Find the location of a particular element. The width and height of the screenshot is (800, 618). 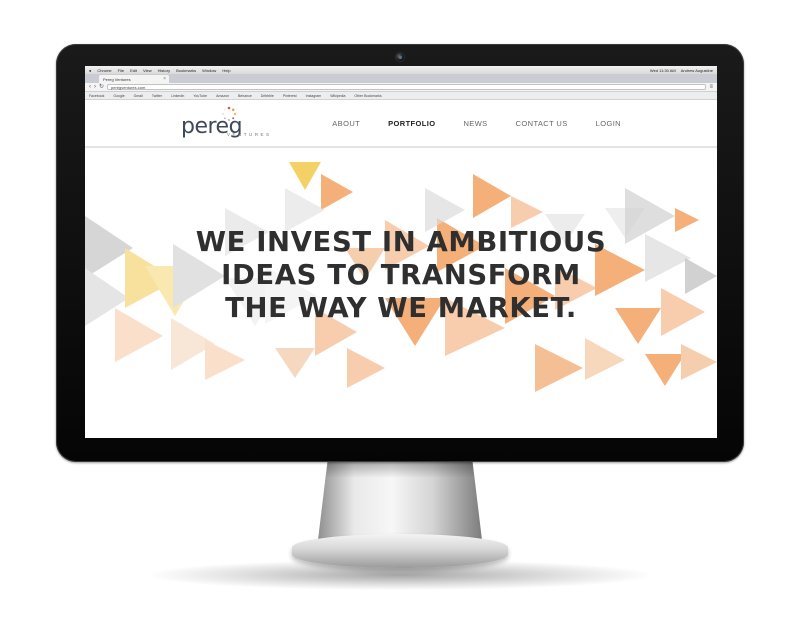

menu-item: Help is located at coordinates (226, 70).